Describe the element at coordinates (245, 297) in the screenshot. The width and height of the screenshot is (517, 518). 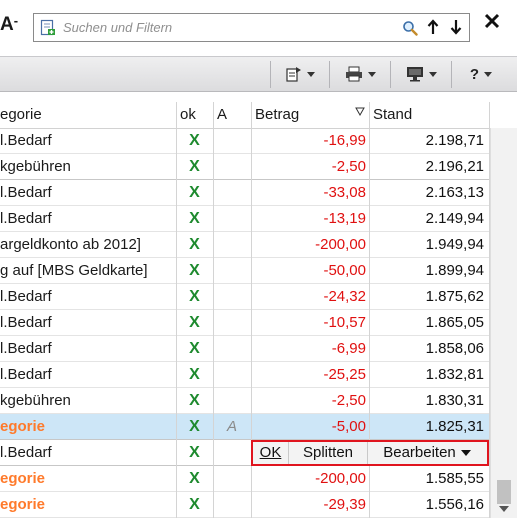
I see `table-row: l.Bedarf X -24,32 1.875,62` at that location.